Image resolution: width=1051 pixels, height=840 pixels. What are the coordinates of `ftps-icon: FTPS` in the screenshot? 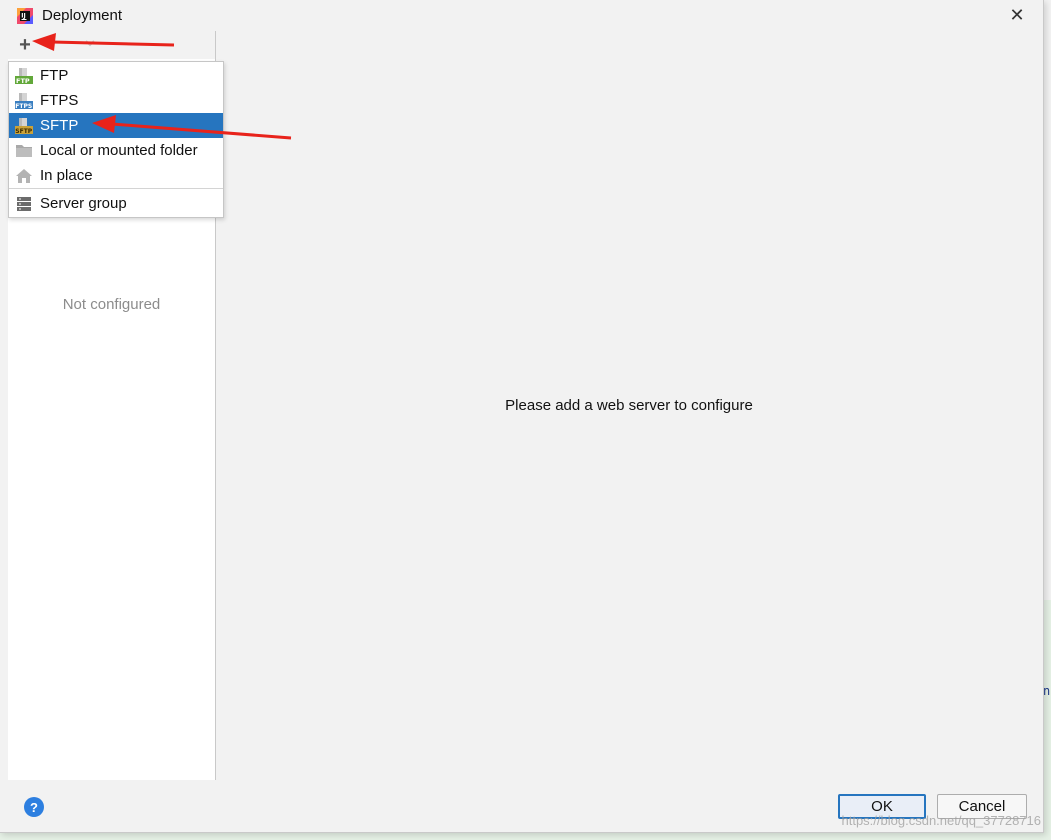 It's located at (24, 101).